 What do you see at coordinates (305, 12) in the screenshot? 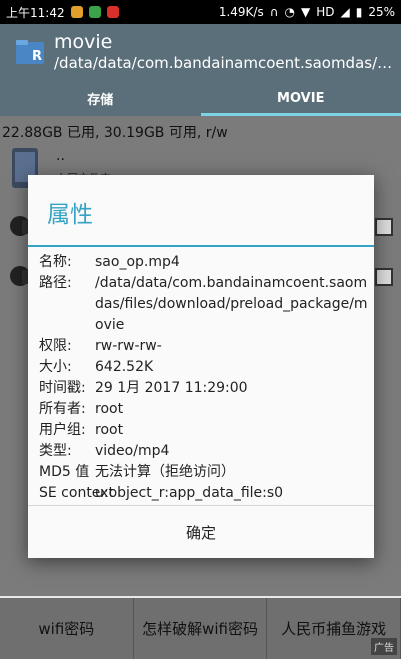
I see `wifi-icon: ▼` at bounding box center [305, 12].